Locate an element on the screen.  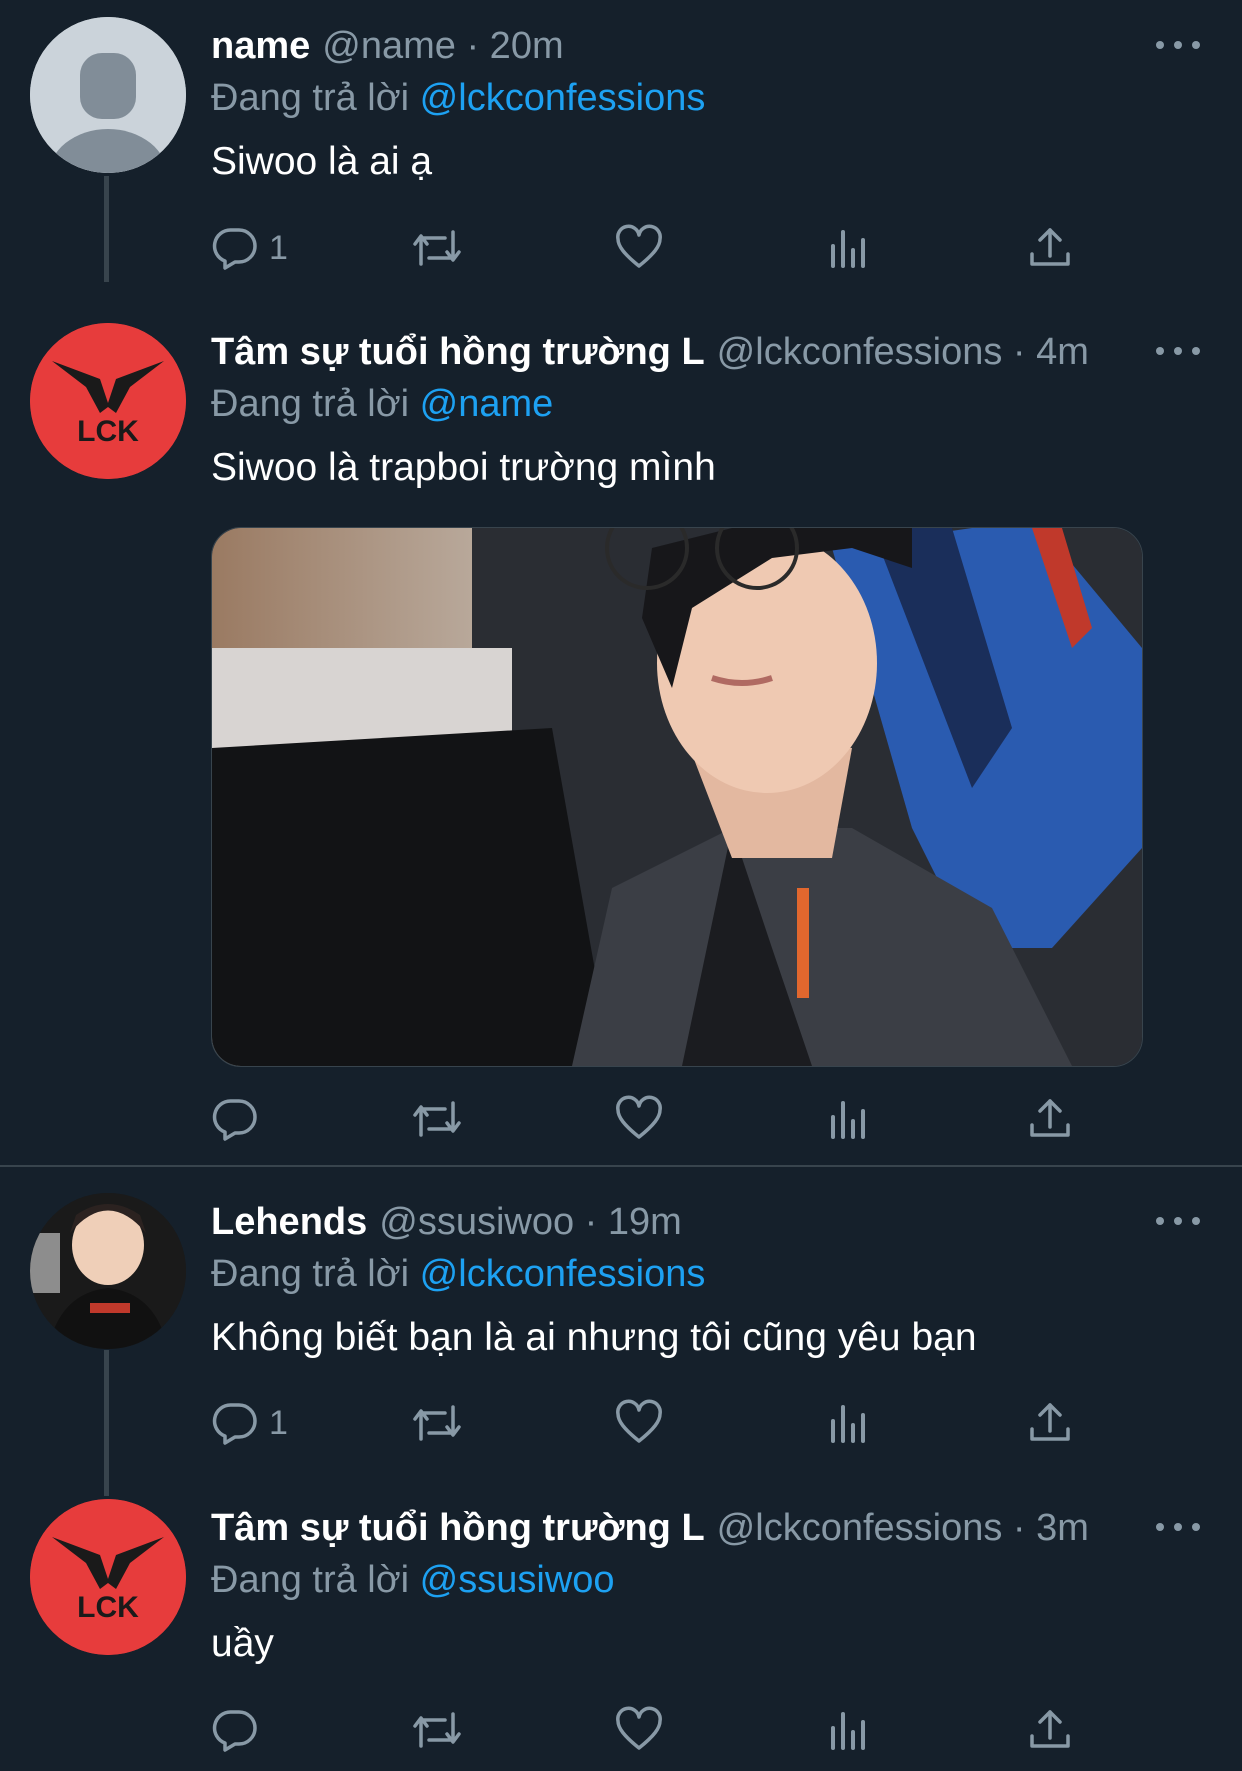
tweet-text: uầy is located at coordinates (242, 1643).